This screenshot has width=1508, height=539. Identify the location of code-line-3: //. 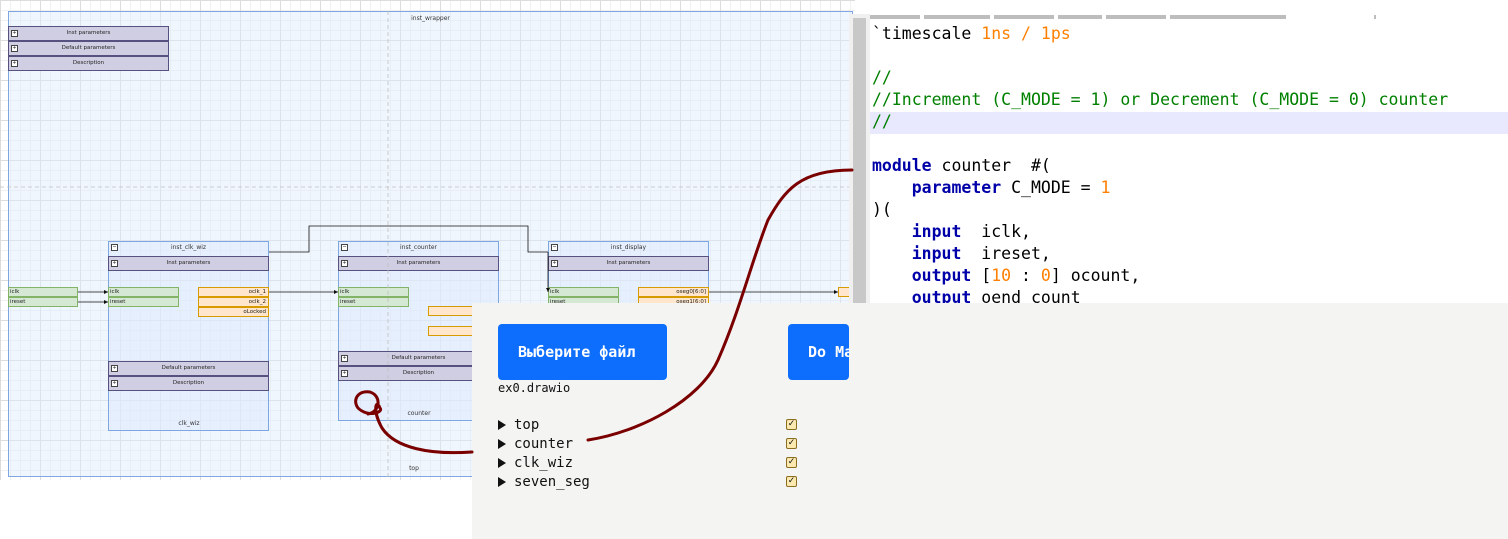
(882, 78).